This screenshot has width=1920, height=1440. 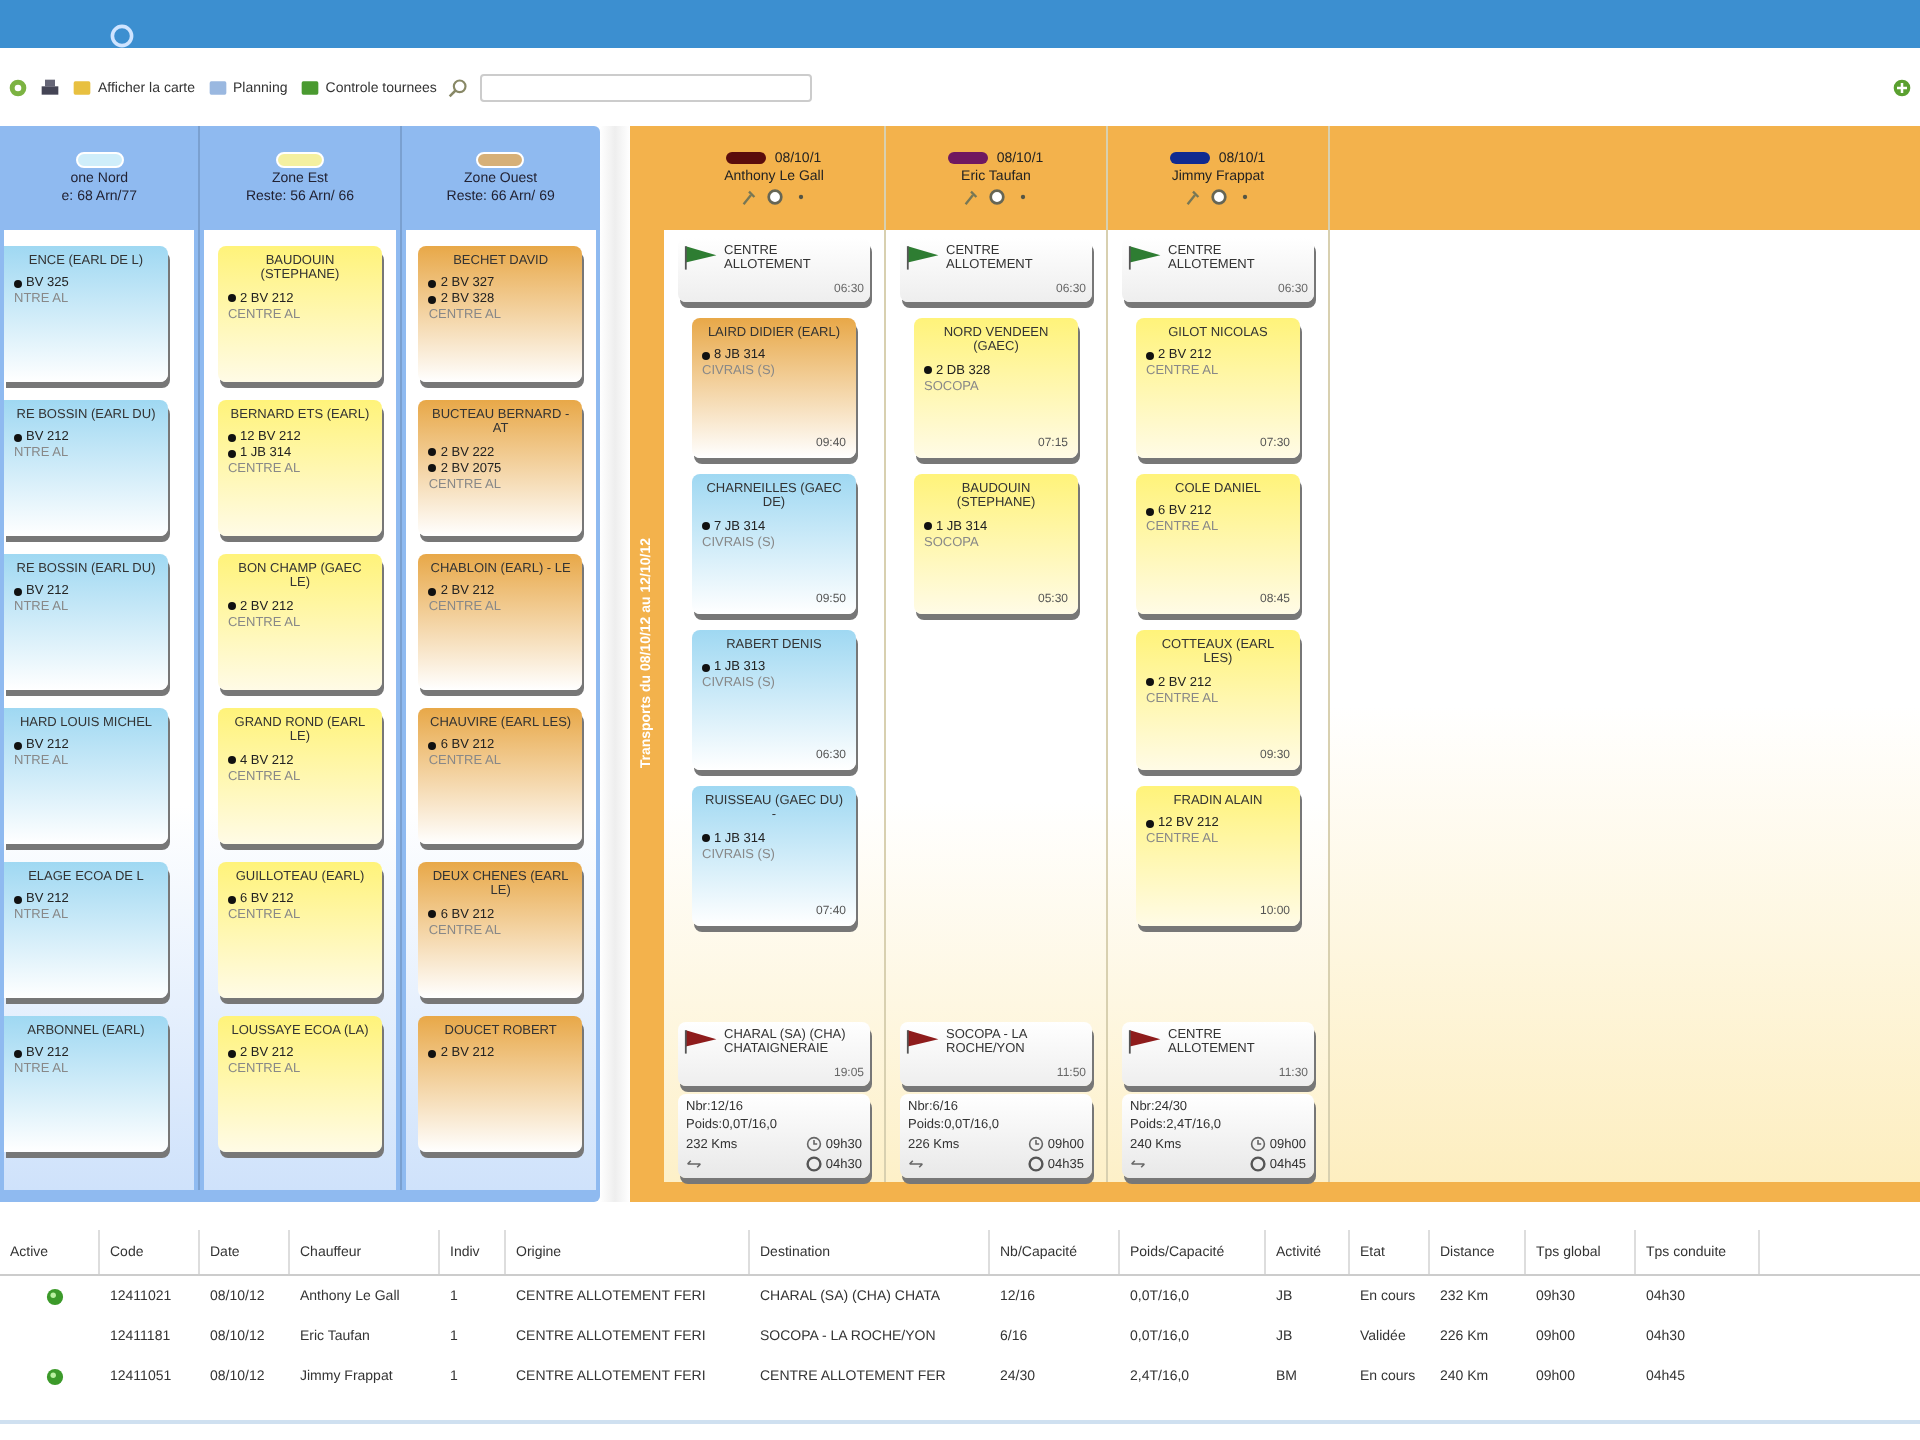 I want to click on app-icon, so click(x=122, y=36).